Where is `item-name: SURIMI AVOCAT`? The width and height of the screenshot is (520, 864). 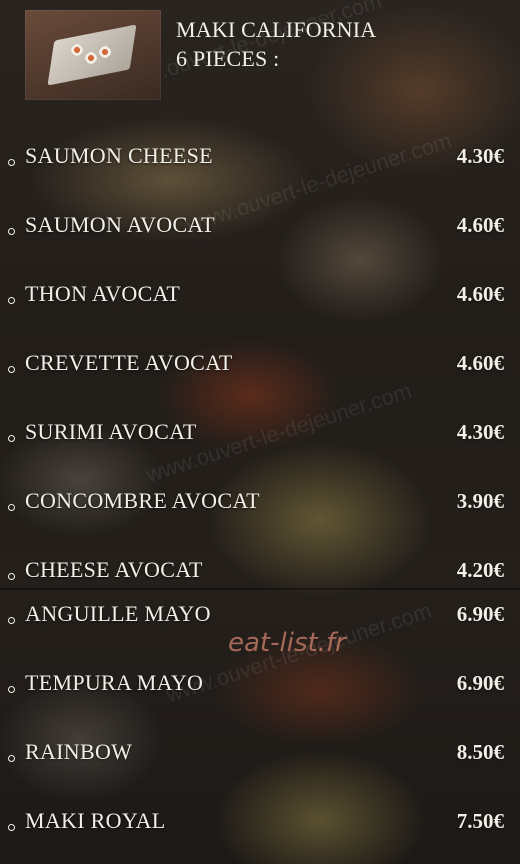
item-name: SURIMI AVOCAT is located at coordinates (111, 431).